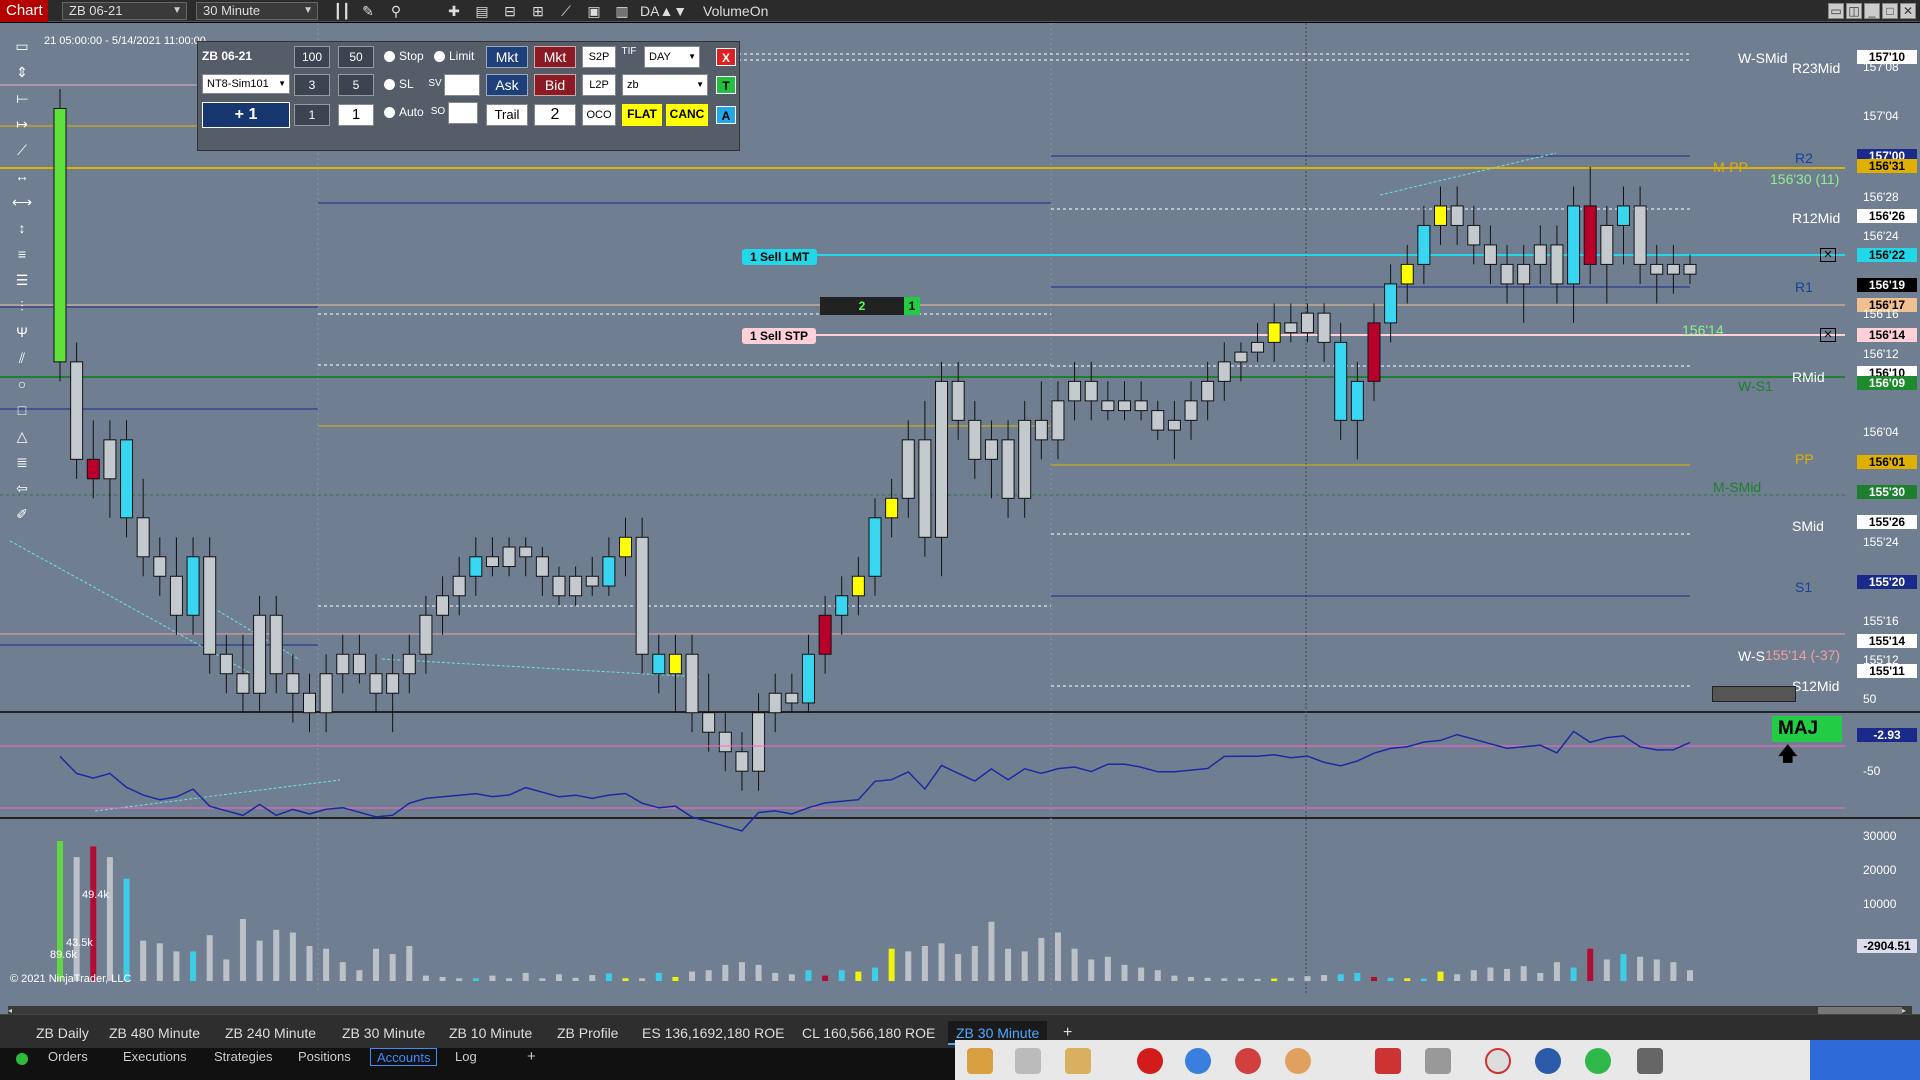 The height and width of the screenshot is (1080, 1920). Describe the element at coordinates (22, 228) in the screenshot. I see `vertical-line-icon: ↕` at that location.